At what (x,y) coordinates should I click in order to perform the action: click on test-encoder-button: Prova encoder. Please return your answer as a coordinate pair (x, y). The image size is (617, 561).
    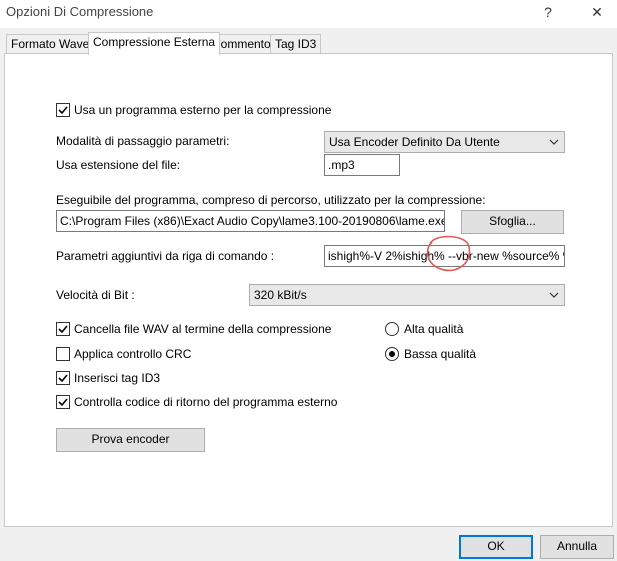
    Looking at the image, I should click on (130, 440).